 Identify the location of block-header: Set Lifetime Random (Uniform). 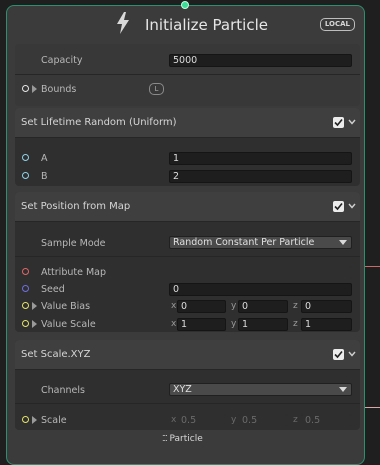
(187, 123).